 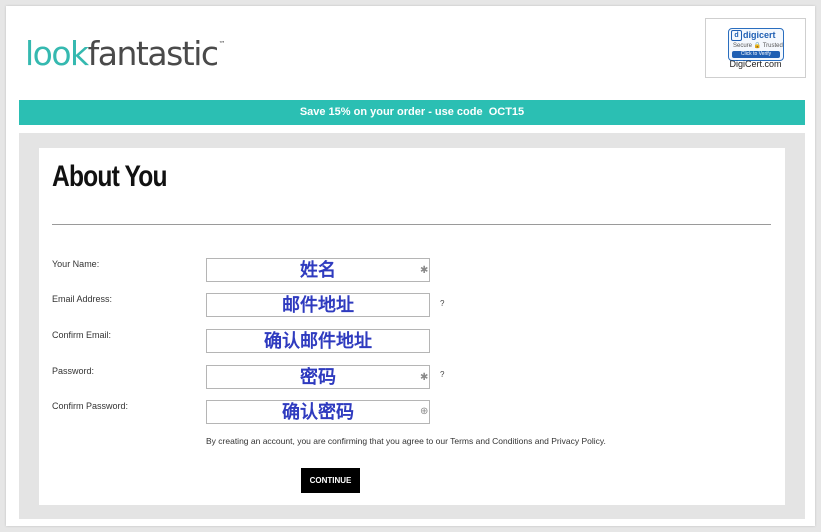 I want to click on digicert-brand: d digicert, so click(x=753, y=35).